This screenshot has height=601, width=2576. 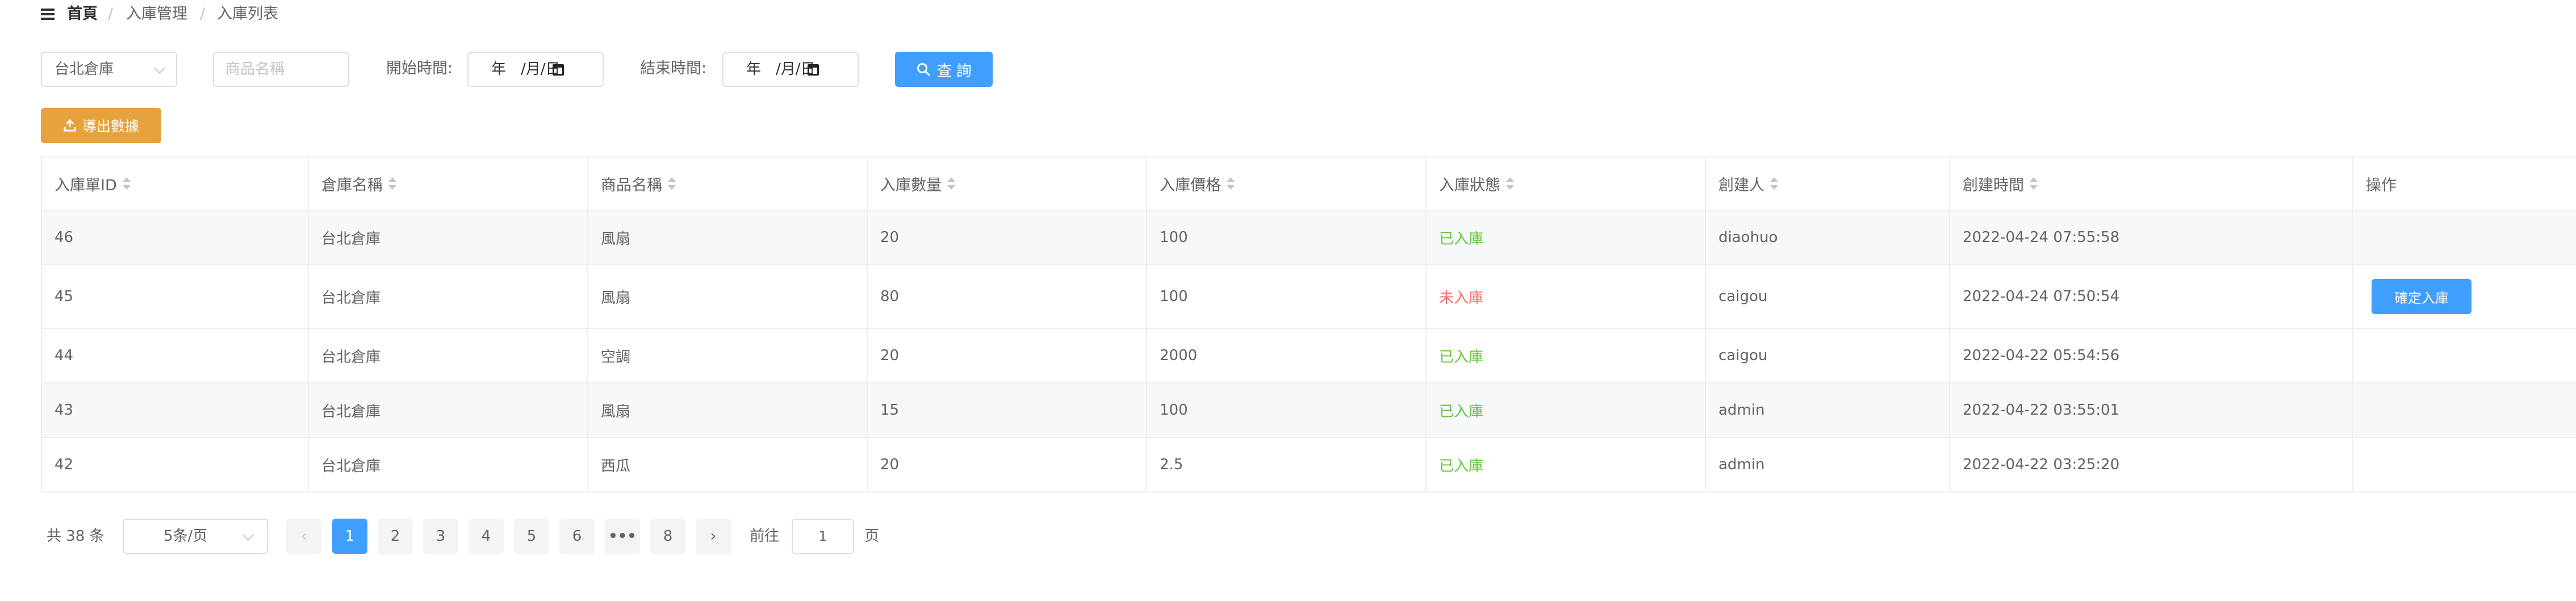 I want to click on search-button: 查 詢, so click(x=944, y=69).